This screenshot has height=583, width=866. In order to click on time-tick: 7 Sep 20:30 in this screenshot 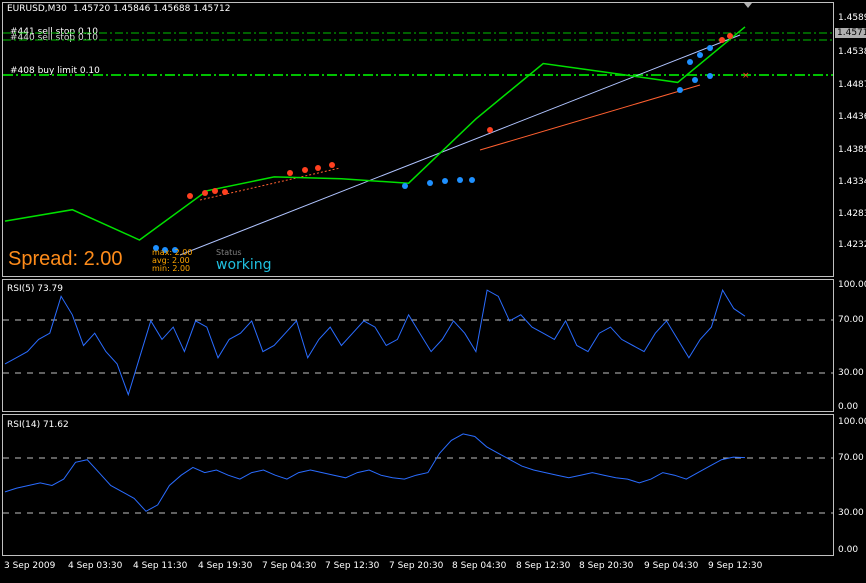, I will do `click(416, 566)`.